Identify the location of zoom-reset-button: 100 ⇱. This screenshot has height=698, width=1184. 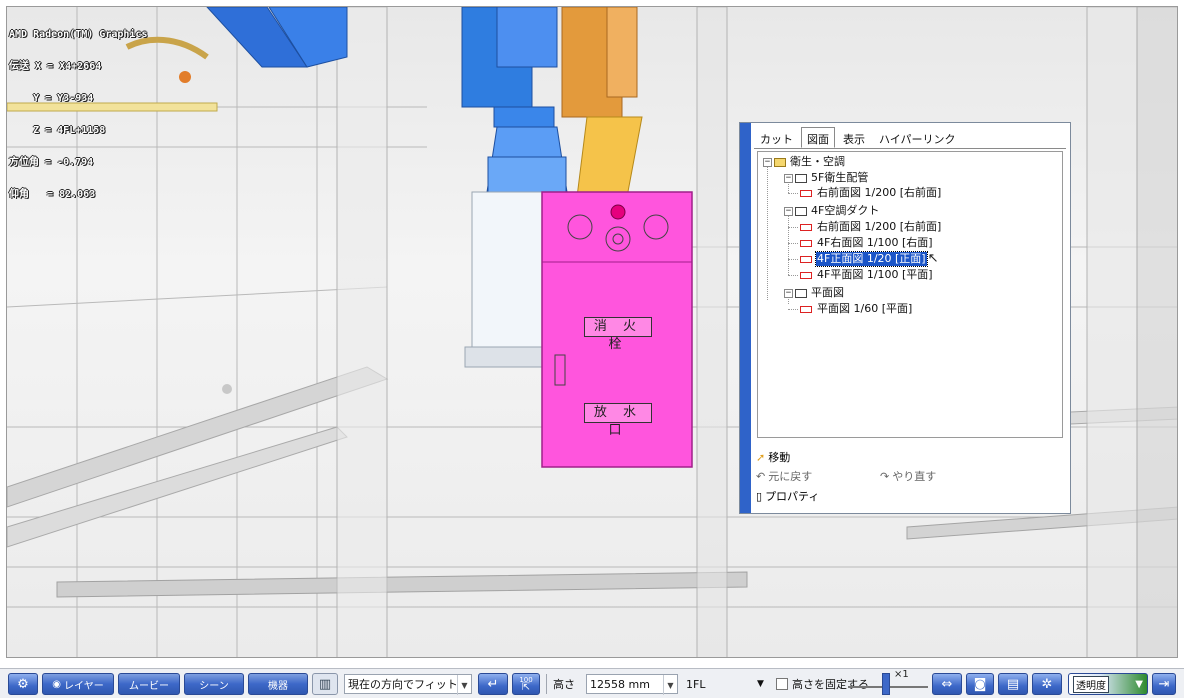
(526, 684).